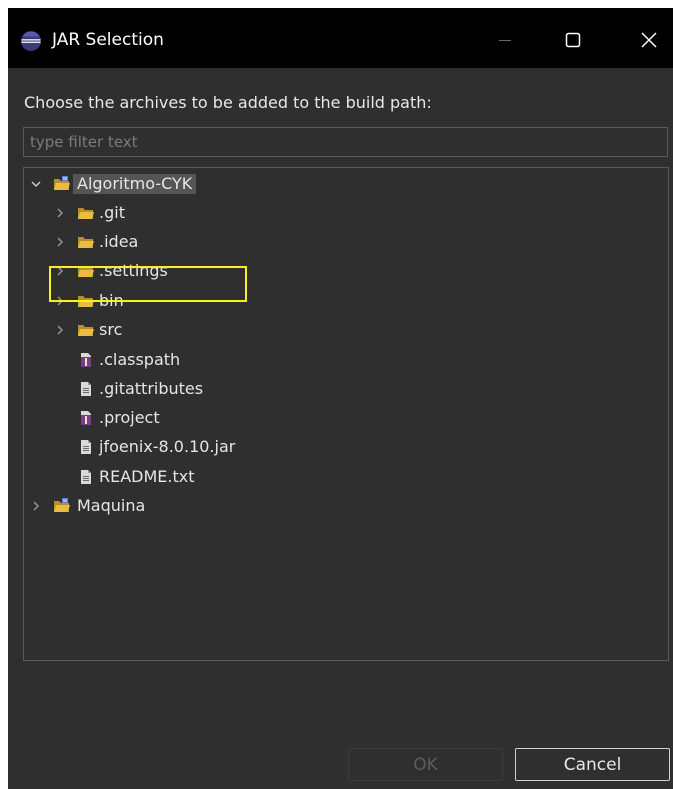 Image resolution: width=673 pixels, height=789 pixels. Describe the element at coordinates (592, 764) in the screenshot. I see `cancel-button: Cancel` at that location.